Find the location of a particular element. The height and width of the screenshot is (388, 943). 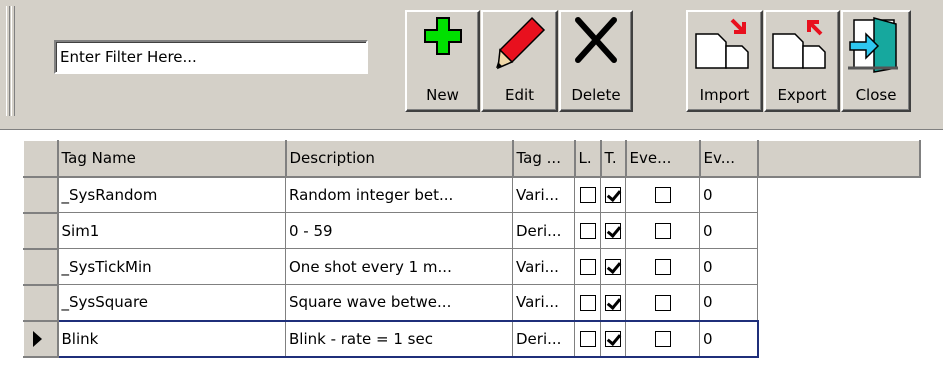

table-row: _SysRandom Random integer bet... Vari... 0 is located at coordinates (471, 195).